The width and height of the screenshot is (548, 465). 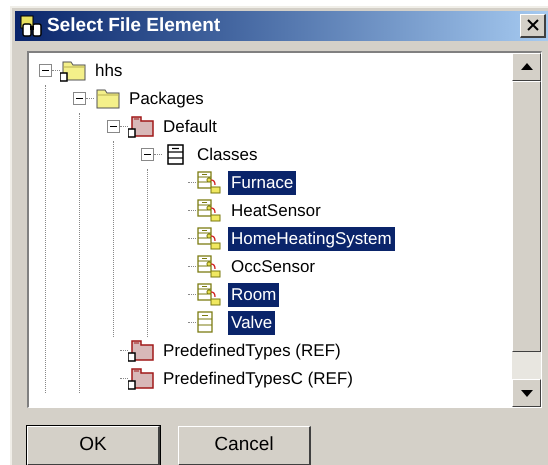 I want to click on dialog-button: OK, so click(x=93, y=445).